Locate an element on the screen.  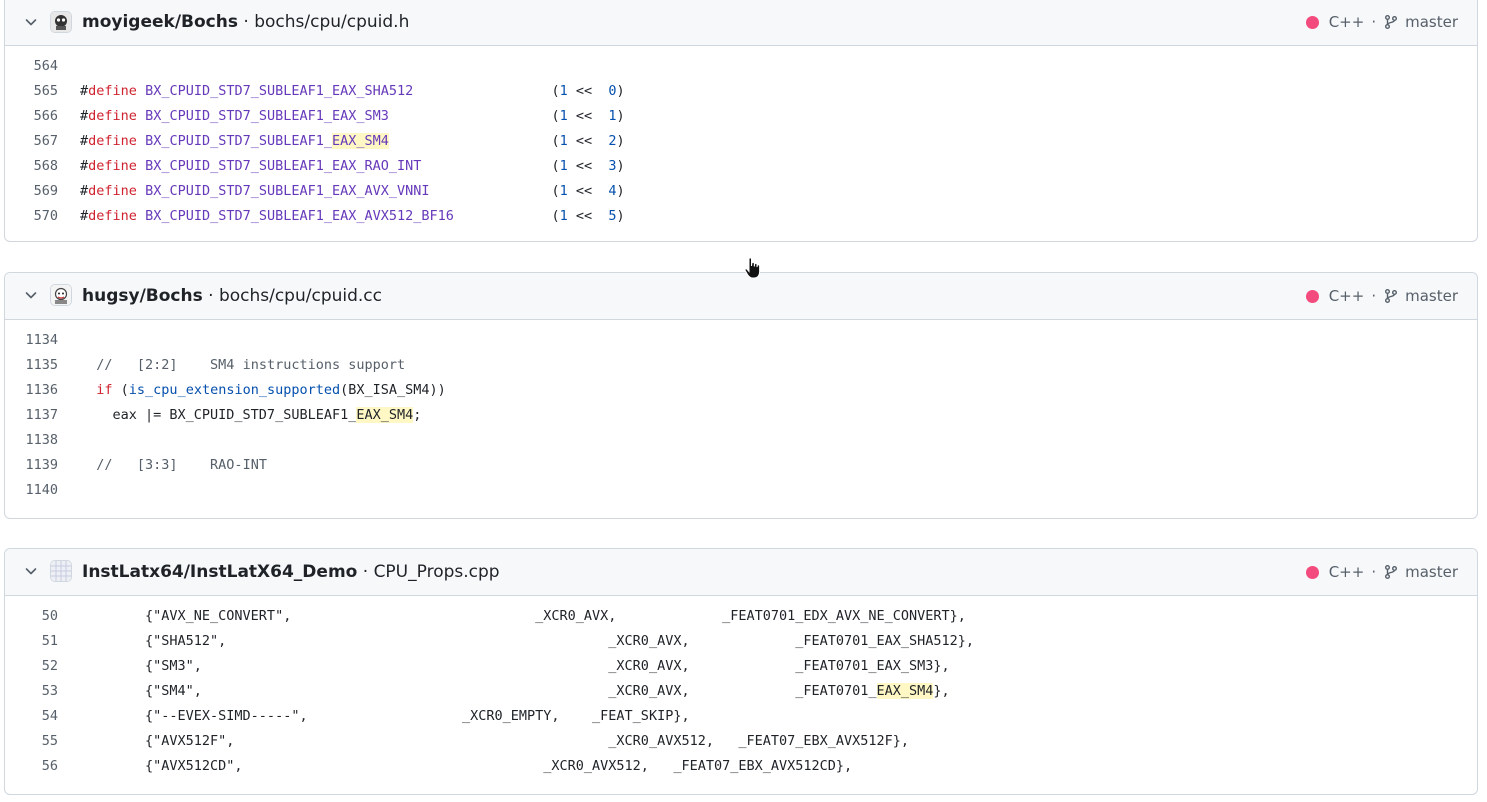
line-number: 570 is located at coordinates (31, 216).